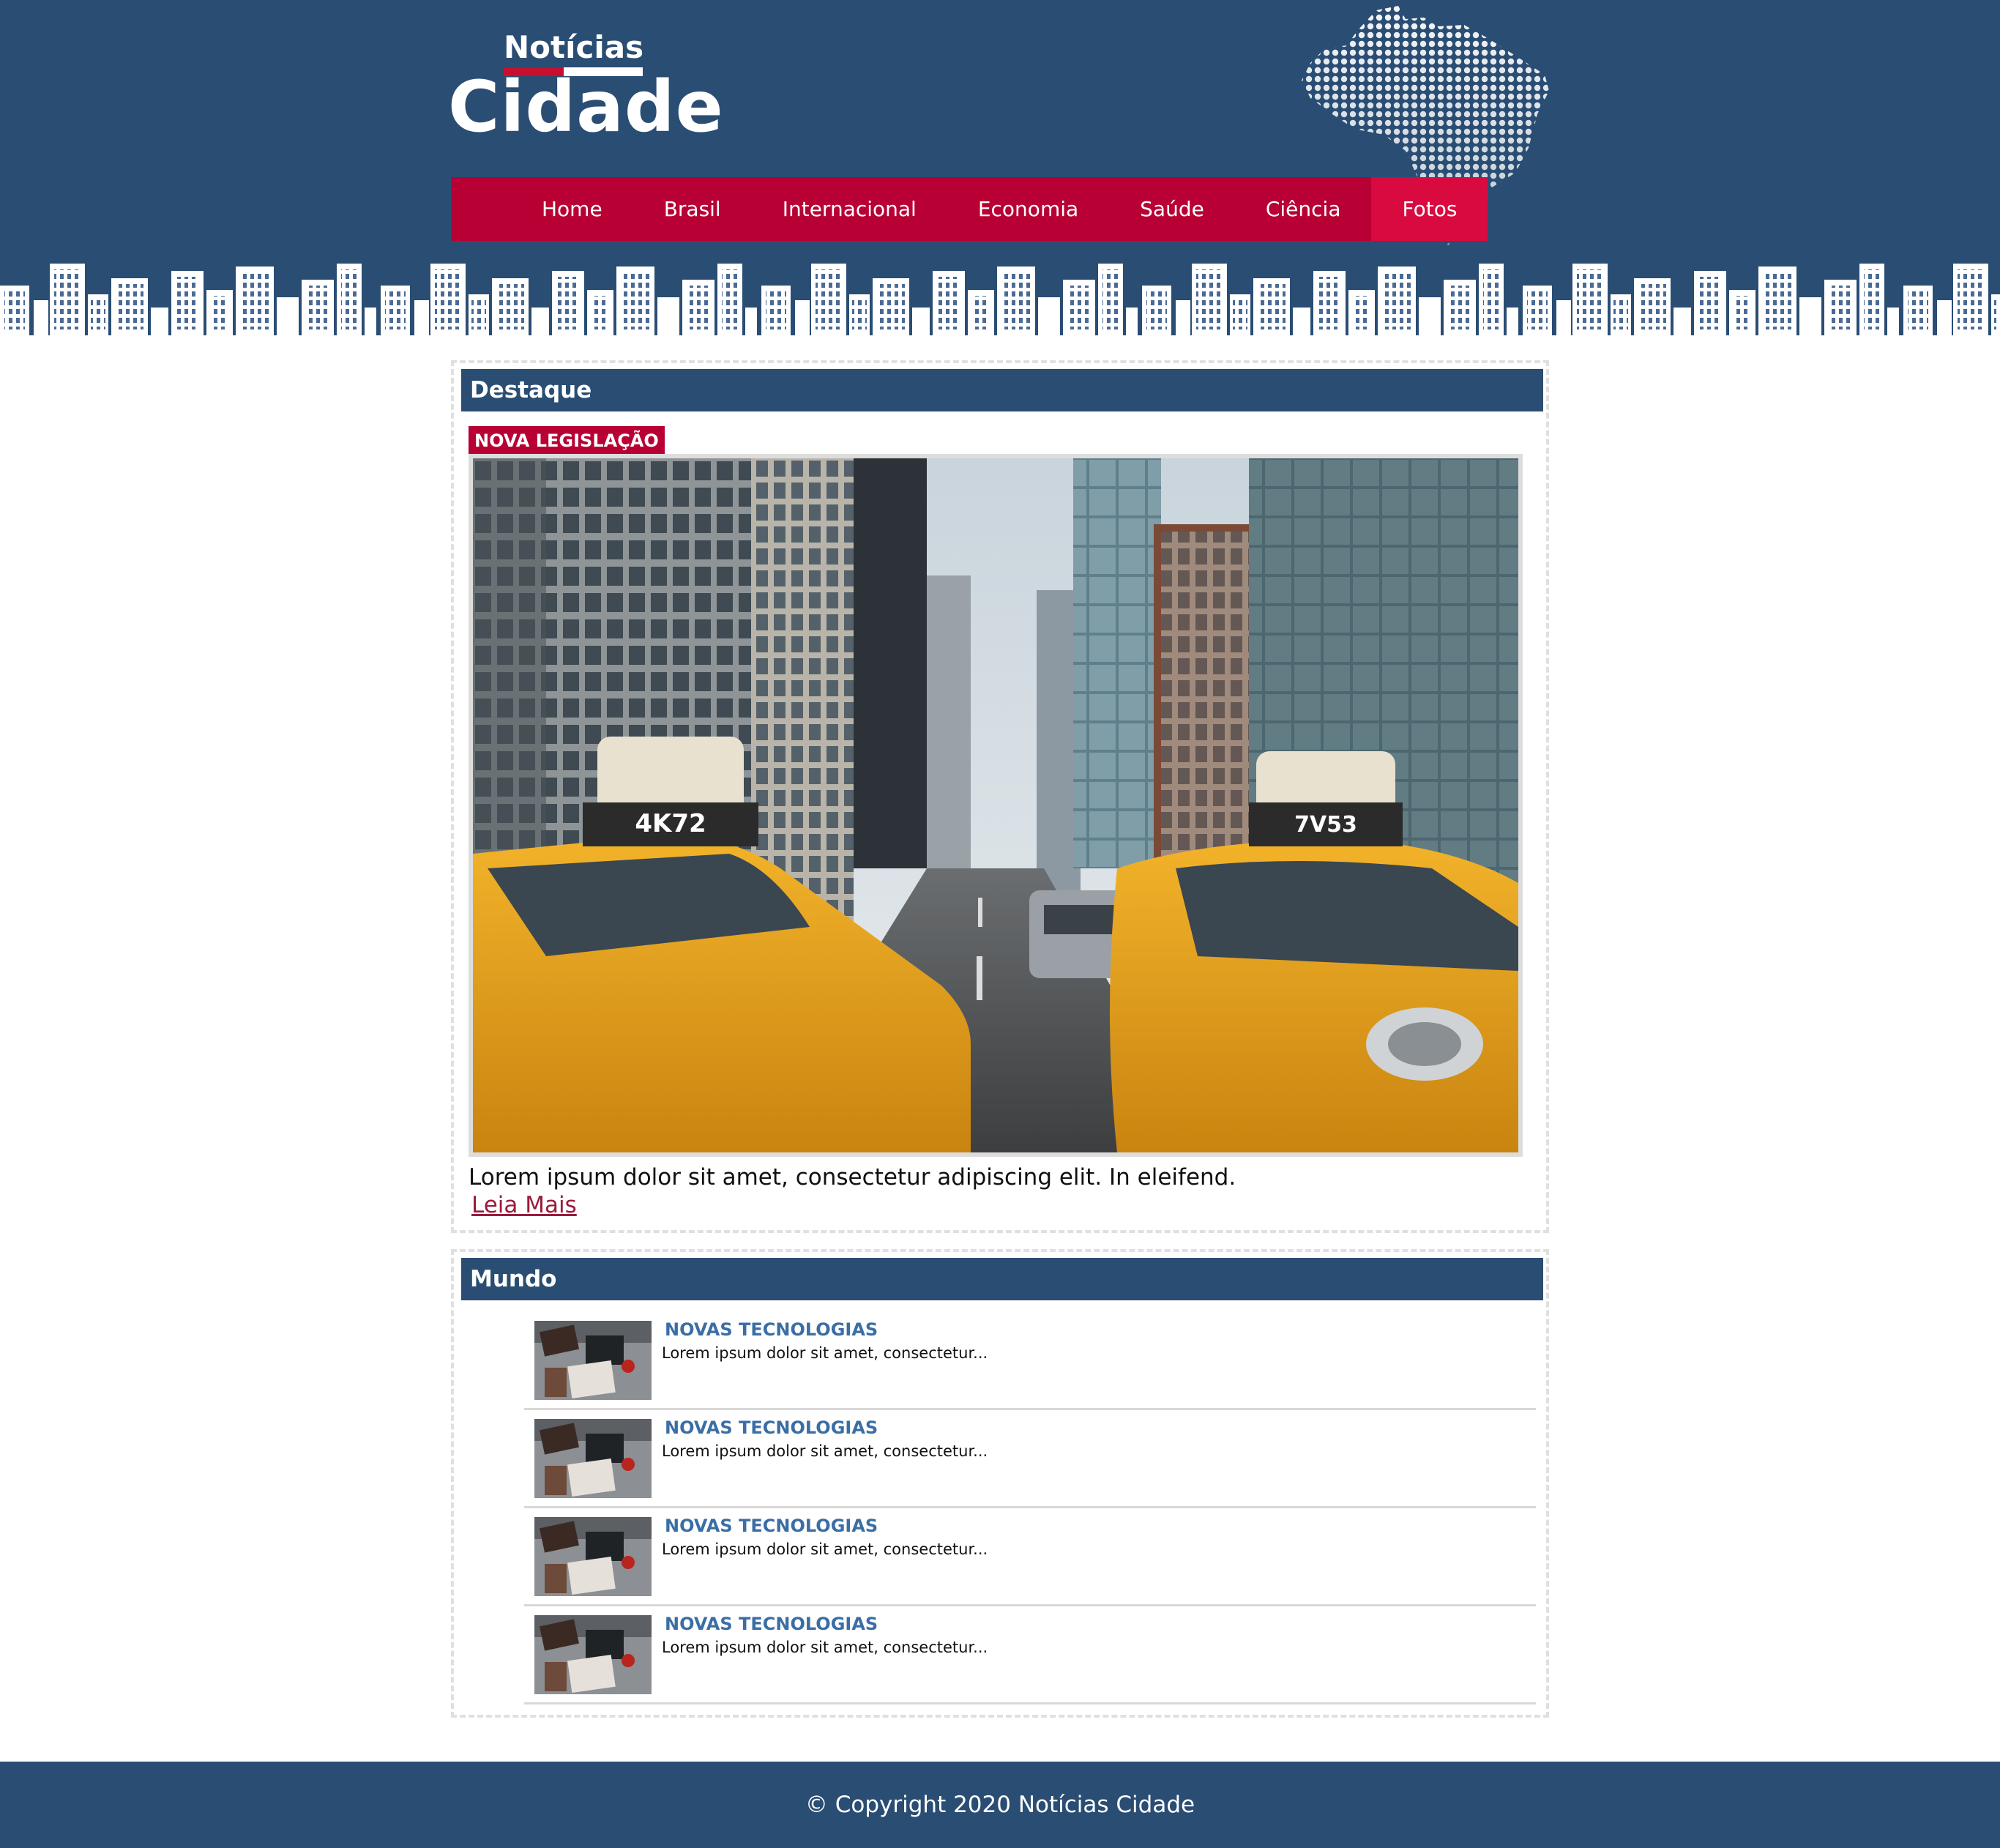  What do you see at coordinates (1172, 209) in the screenshot?
I see `nav-item-saude: Saúde` at bounding box center [1172, 209].